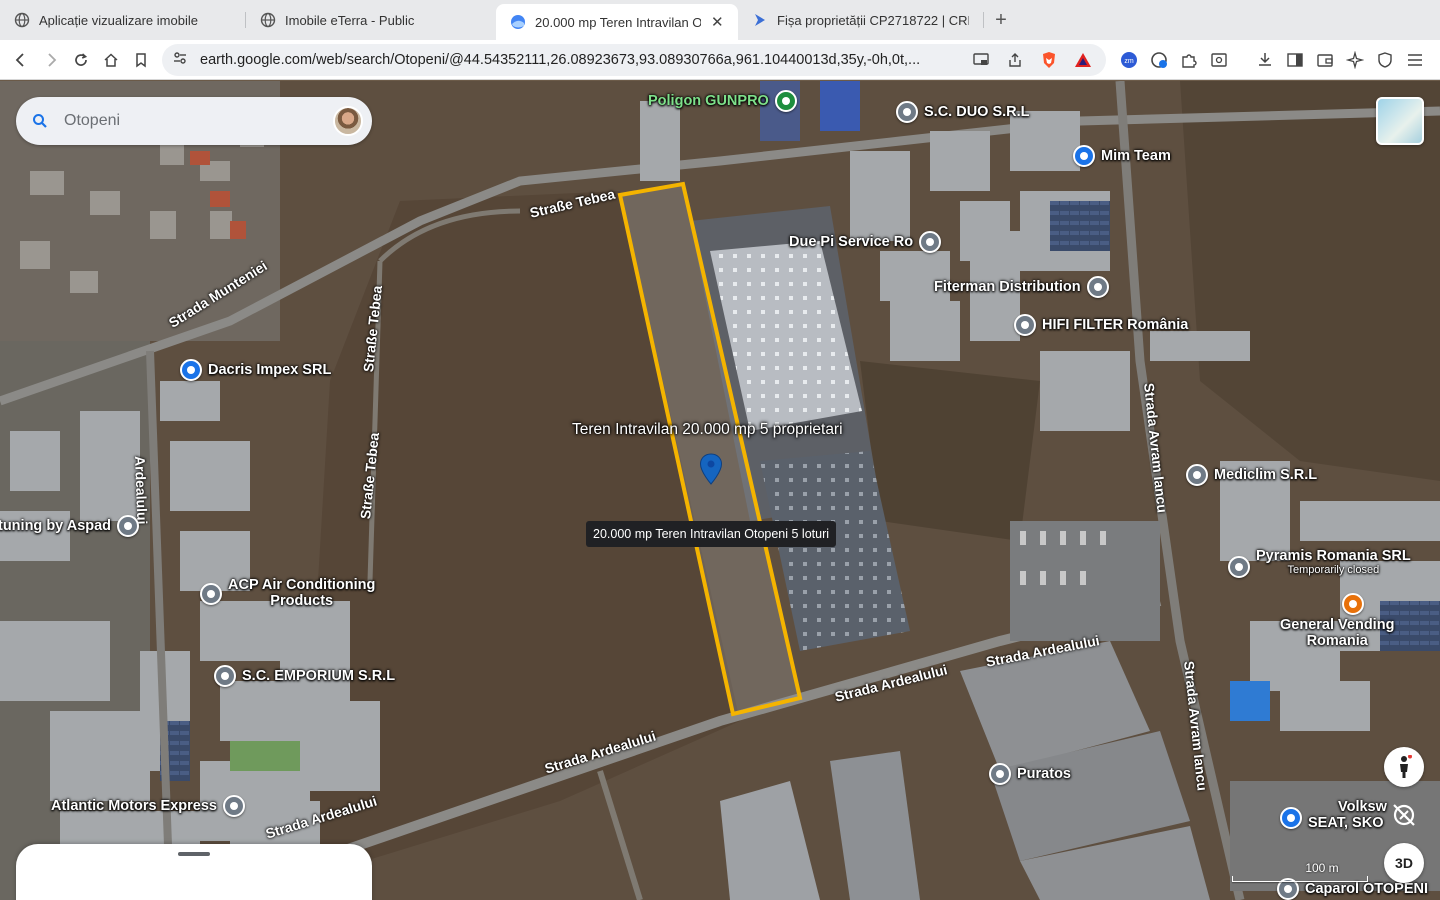 This screenshot has width=1440, height=900. I want to click on search-box: Otopeni, so click(194, 121).